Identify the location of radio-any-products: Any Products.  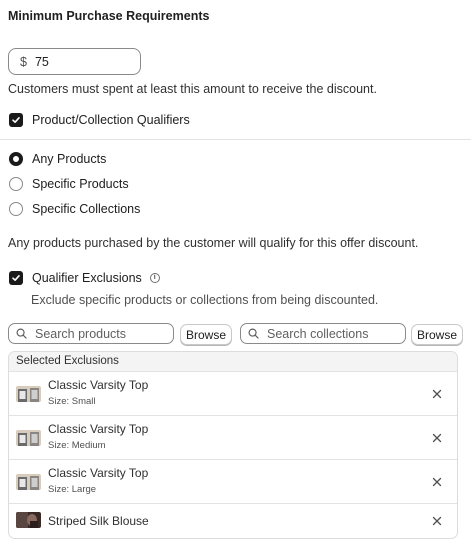
(57, 159).